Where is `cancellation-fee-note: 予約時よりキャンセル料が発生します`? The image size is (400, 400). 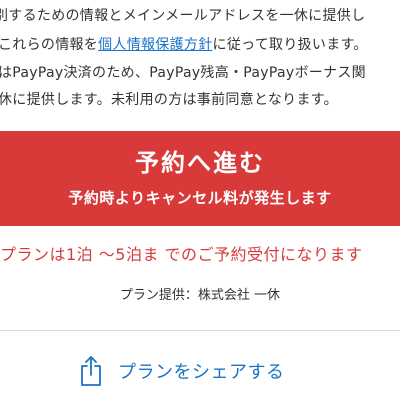 cancellation-fee-note: 予約時よりキャンセル料が発生します is located at coordinates (200, 198).